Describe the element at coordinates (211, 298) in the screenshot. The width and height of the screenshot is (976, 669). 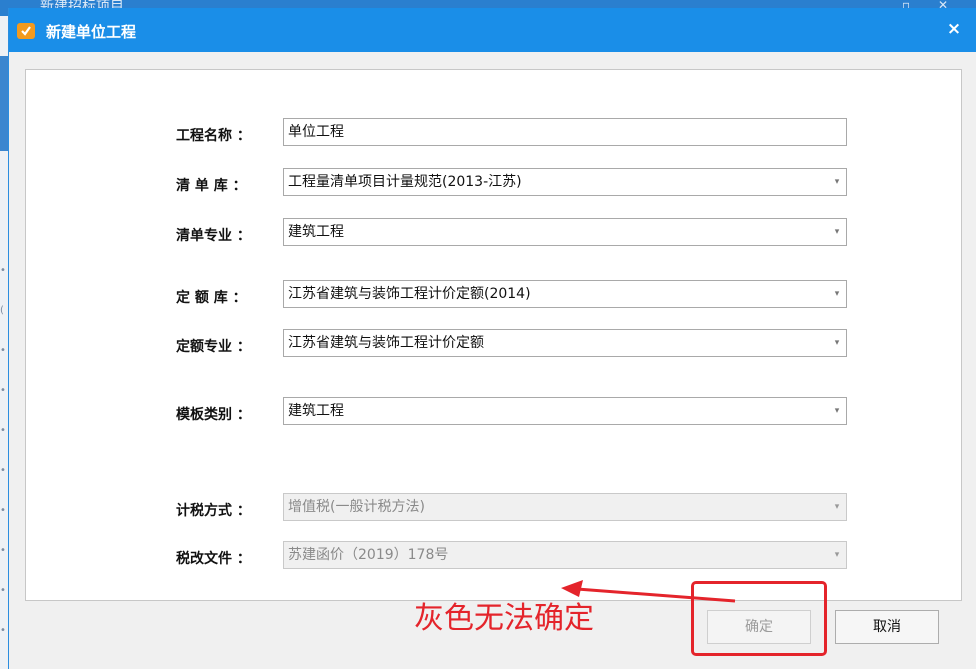
I see `quota-library-label: 定 额 库 ：` at that location.